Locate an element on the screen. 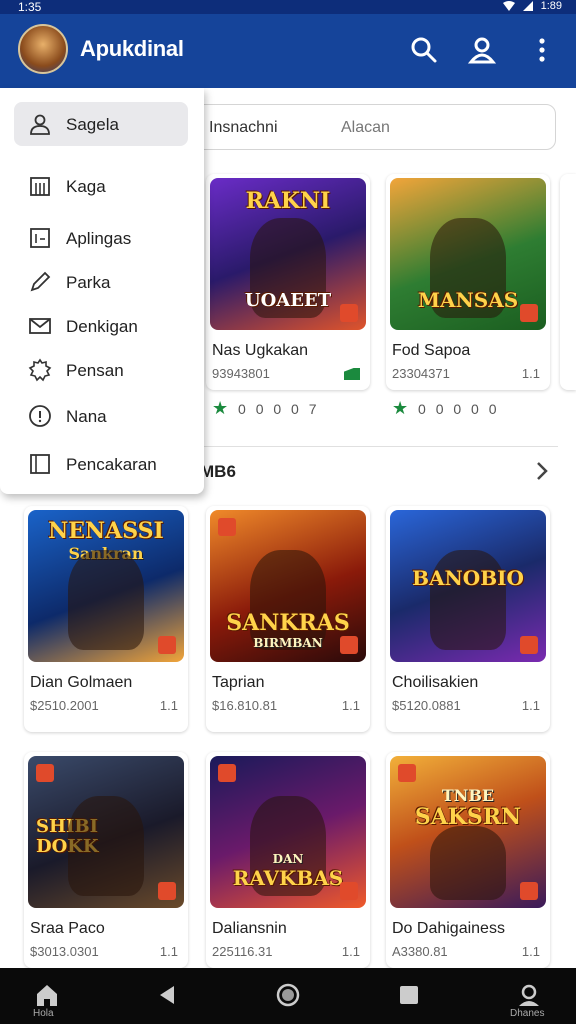  rating-row: ★ 0 0 0 0 0 is located at coordinates (446, 408).